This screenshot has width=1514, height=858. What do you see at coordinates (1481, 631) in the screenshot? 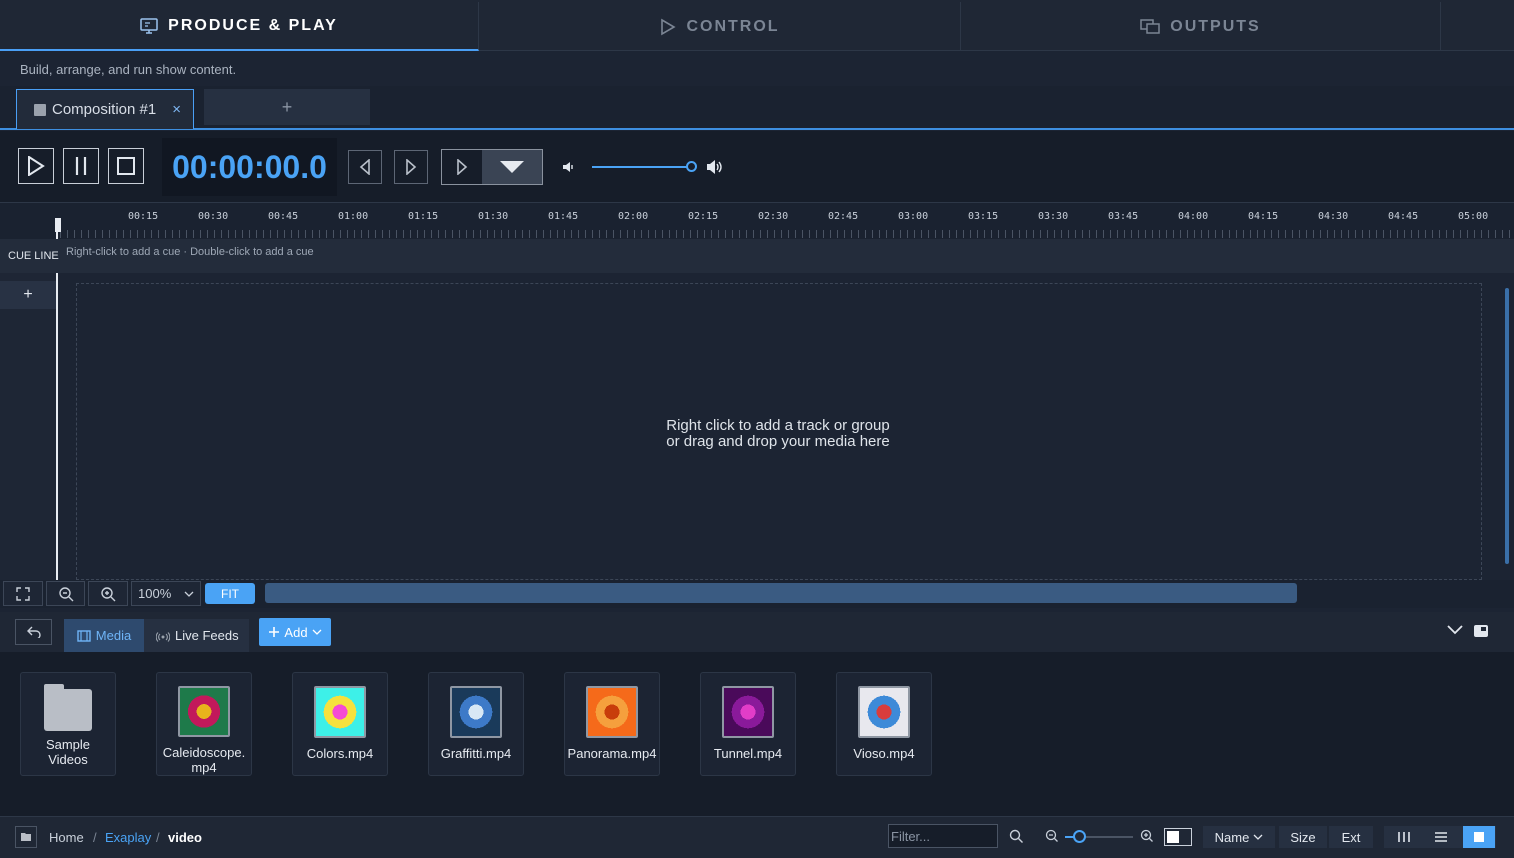
I see `preview-panel-icon` at bounding box center [1481, 631].